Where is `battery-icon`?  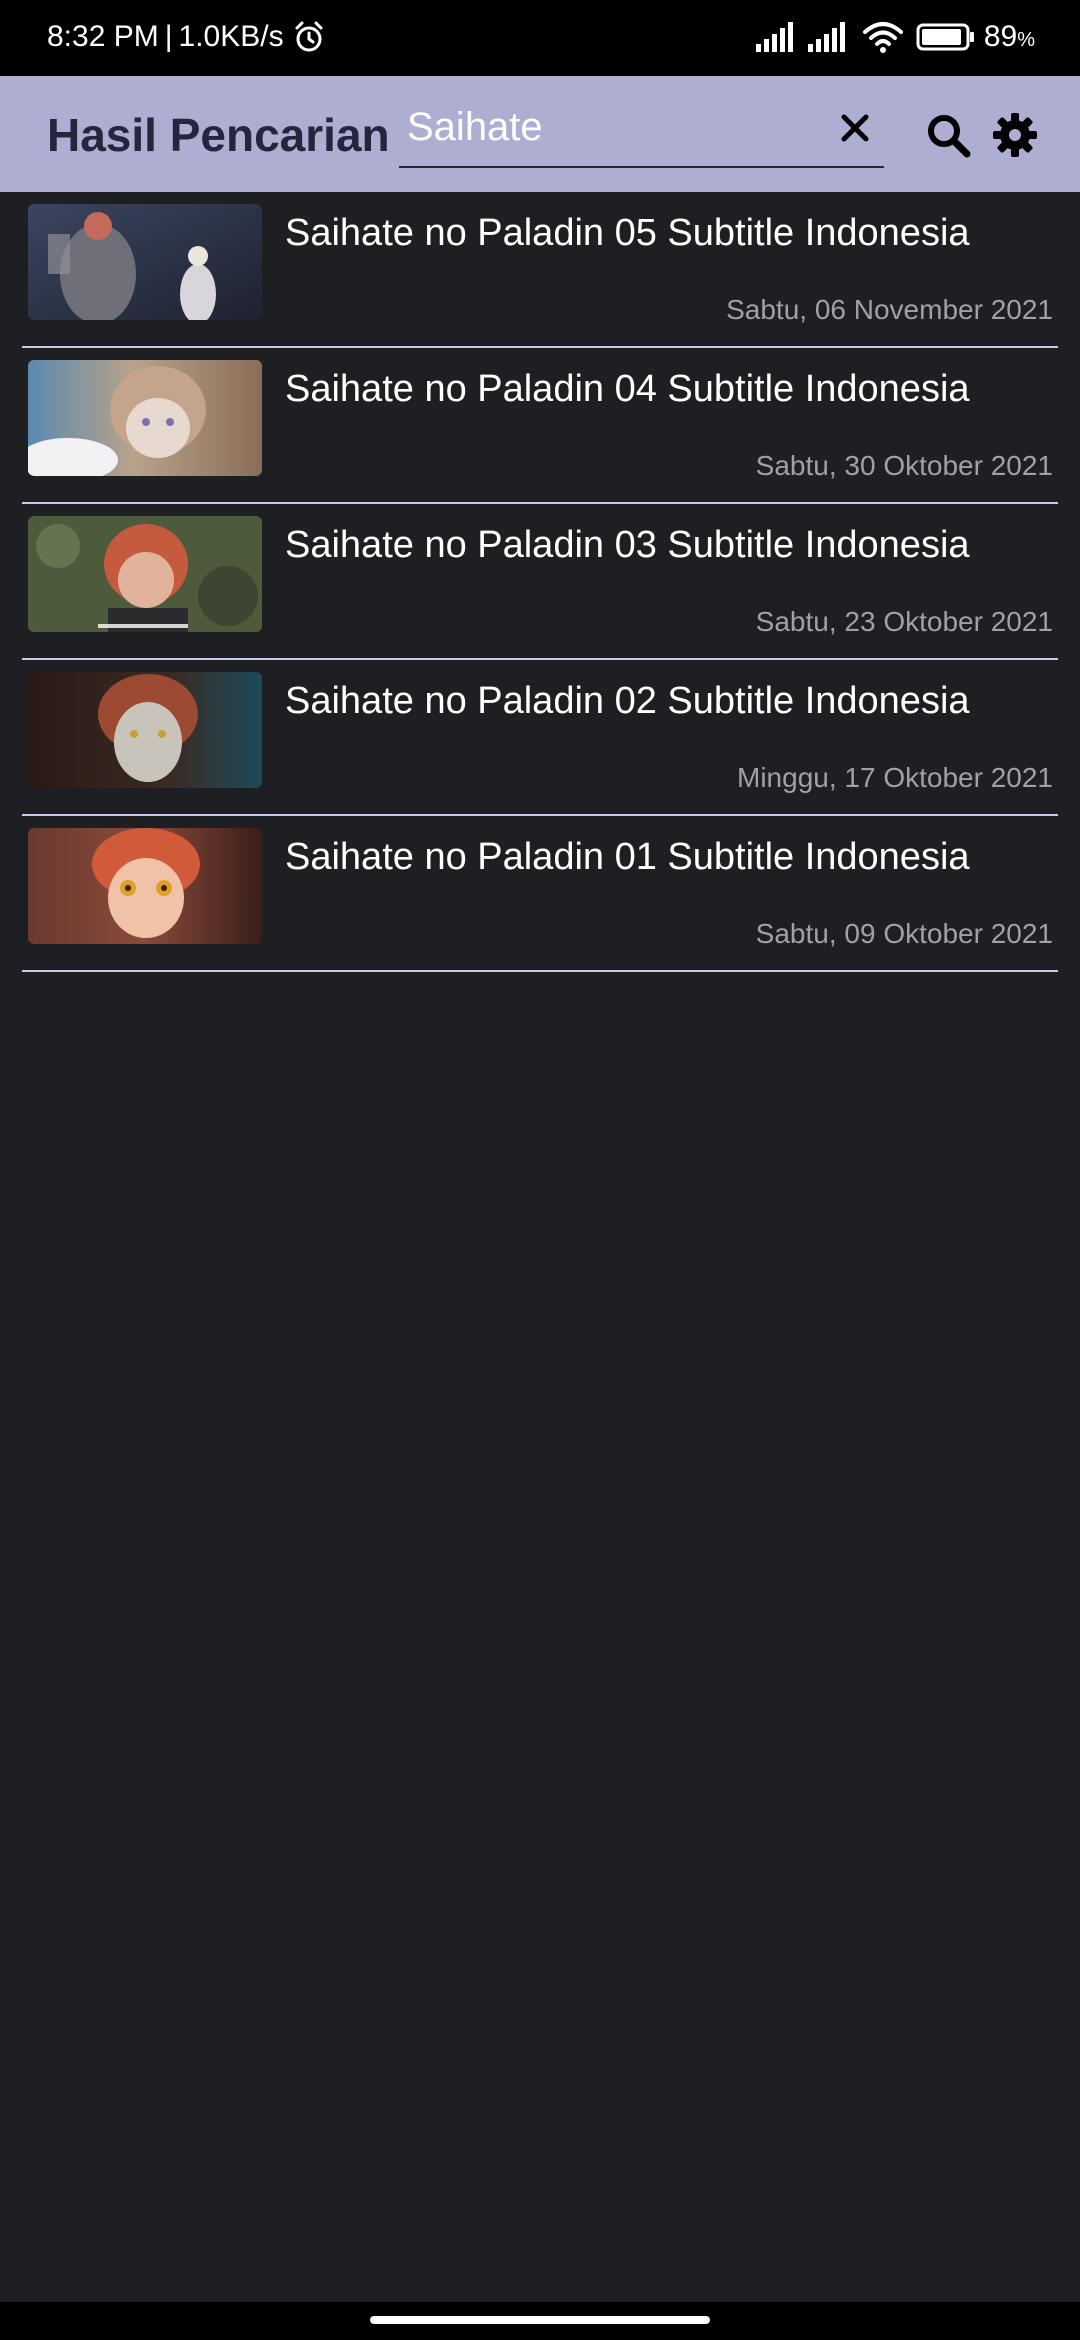
battery-icon is located at coordinates (945, 37).